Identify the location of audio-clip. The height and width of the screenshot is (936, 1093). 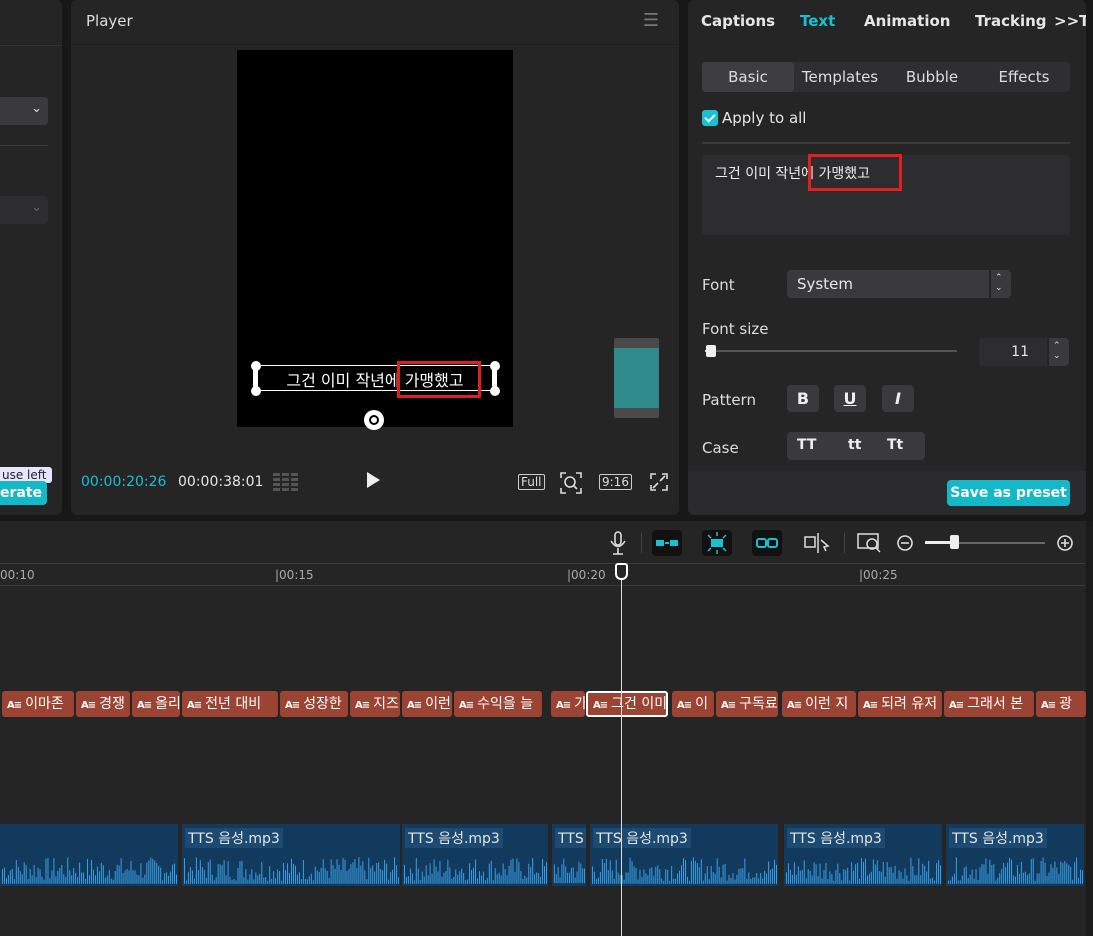
(90, 855).